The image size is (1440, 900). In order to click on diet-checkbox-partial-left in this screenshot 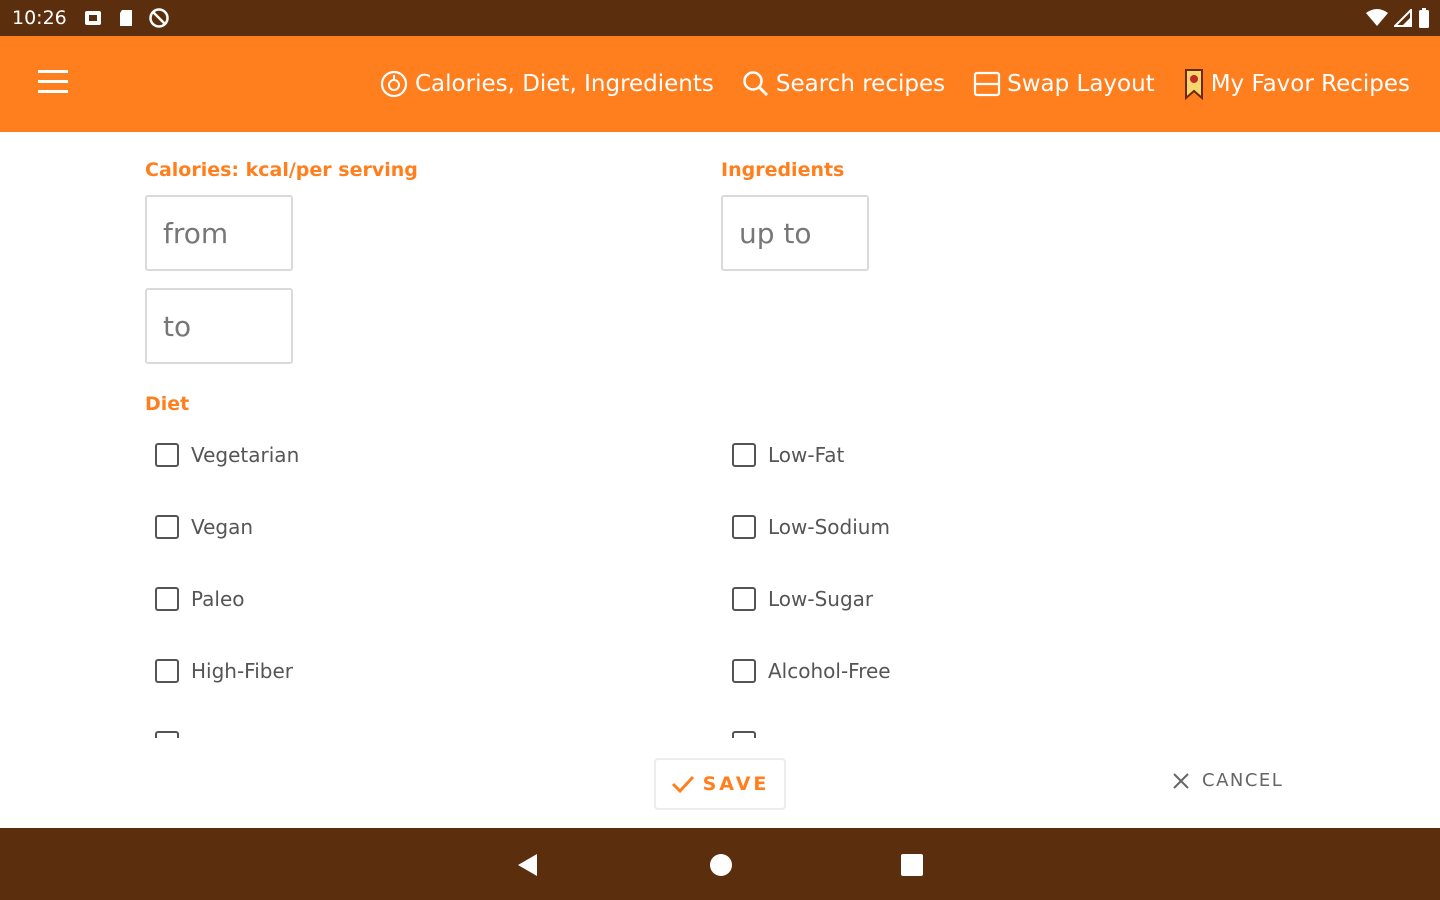, I will do `click(173, 734)`.